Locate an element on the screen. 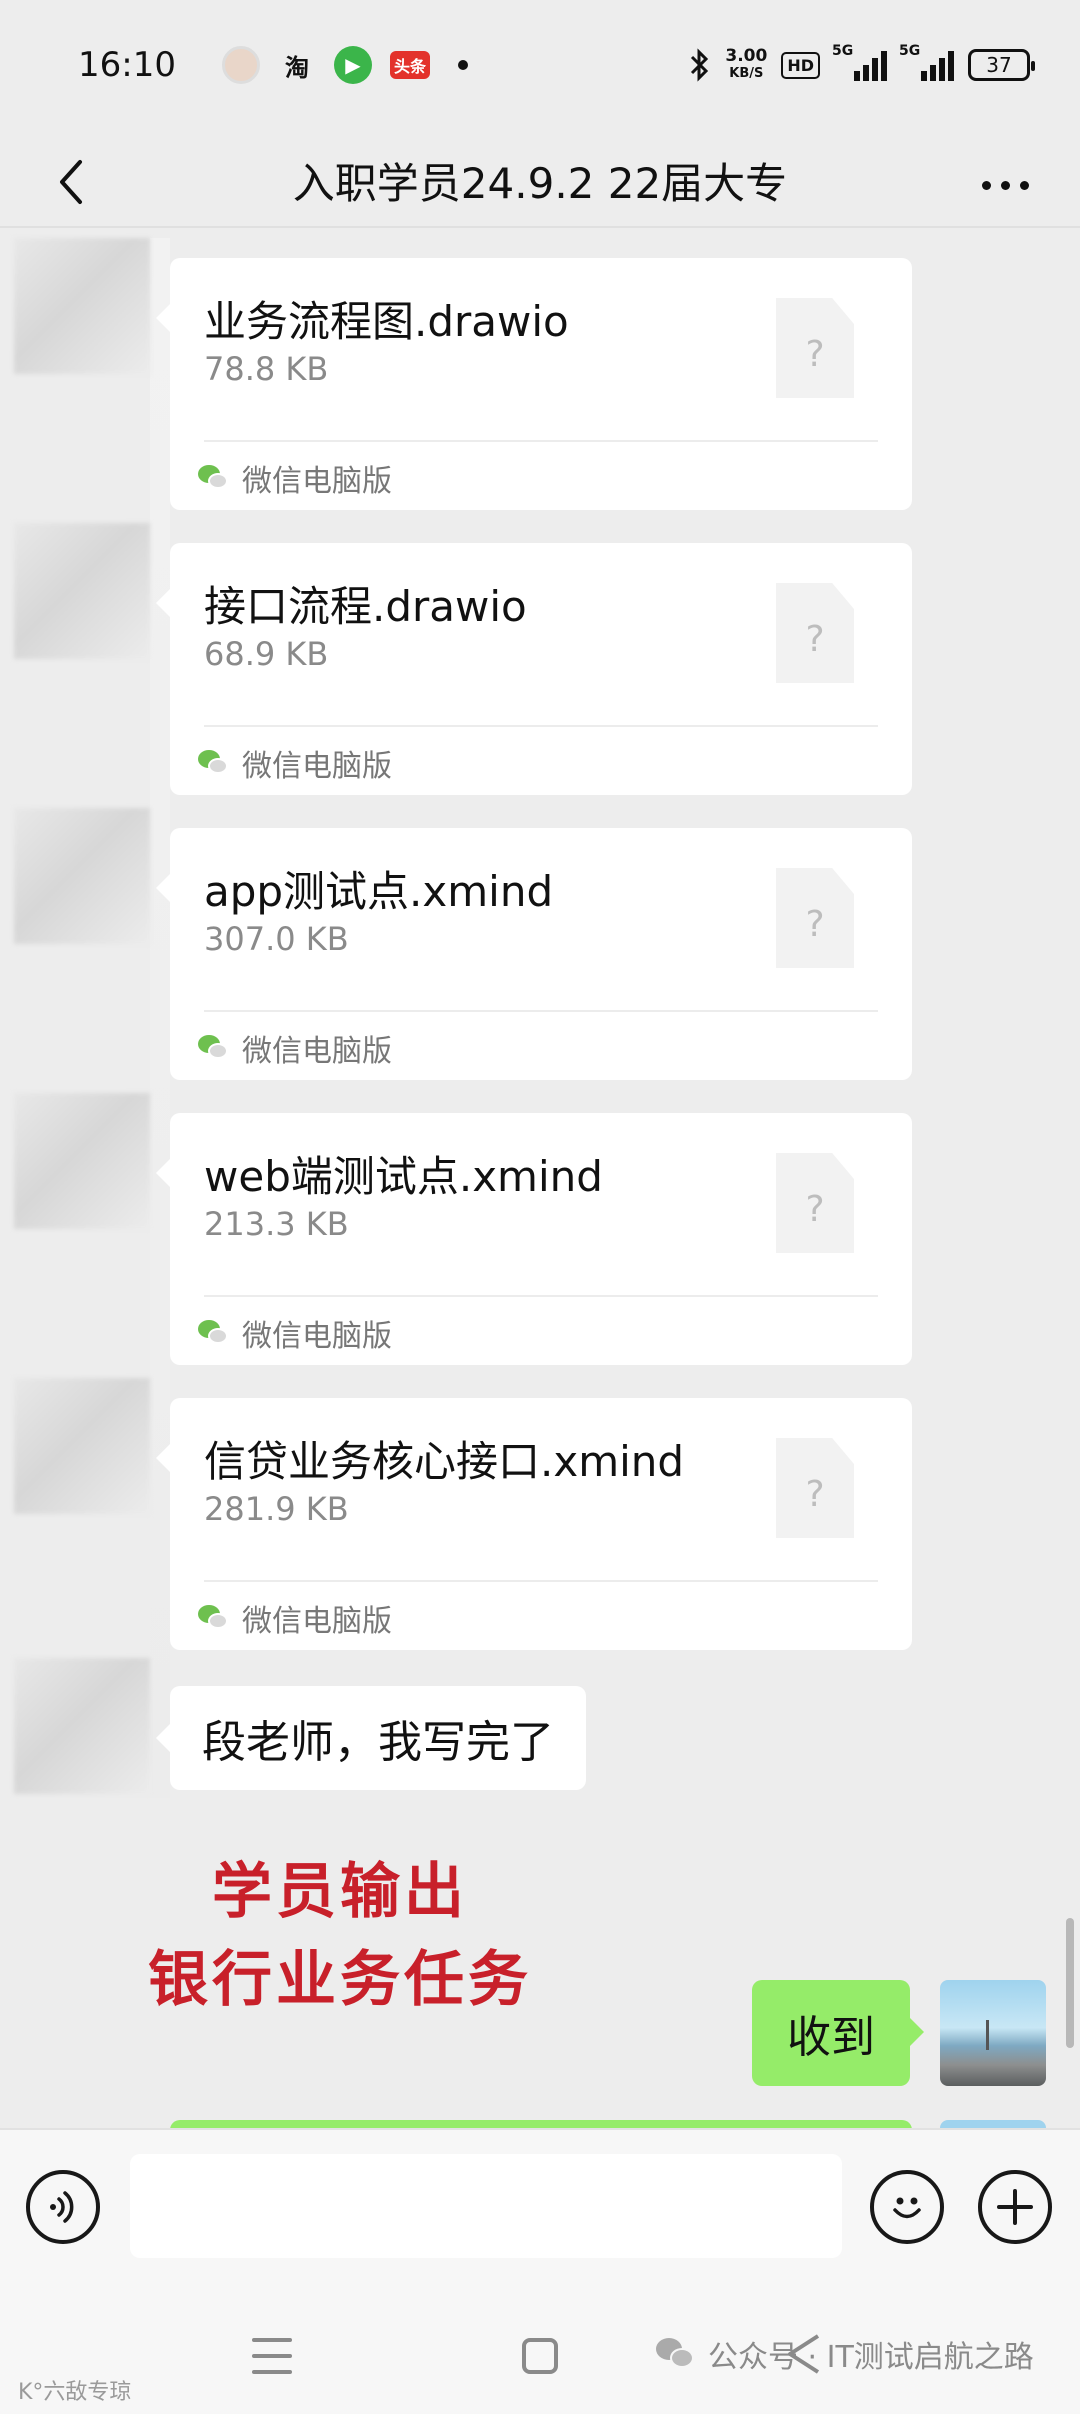 This screenshot has height=2414, width=1080. video-app-icon: ▶ is located at coordinates (353, 65).